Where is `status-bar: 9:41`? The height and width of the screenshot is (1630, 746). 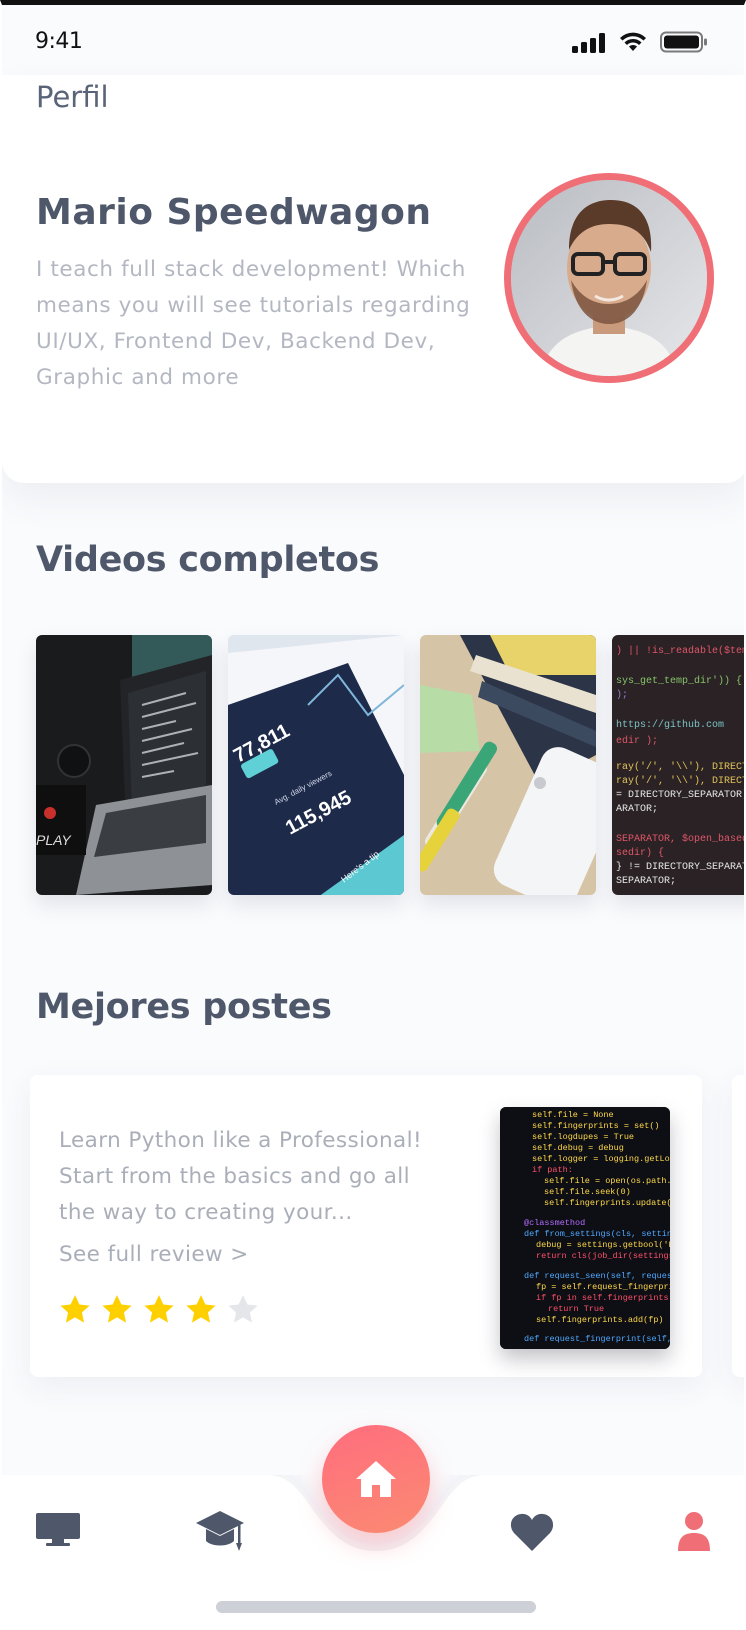 status-bar: 9:41 is located at coordinates (373, 40).